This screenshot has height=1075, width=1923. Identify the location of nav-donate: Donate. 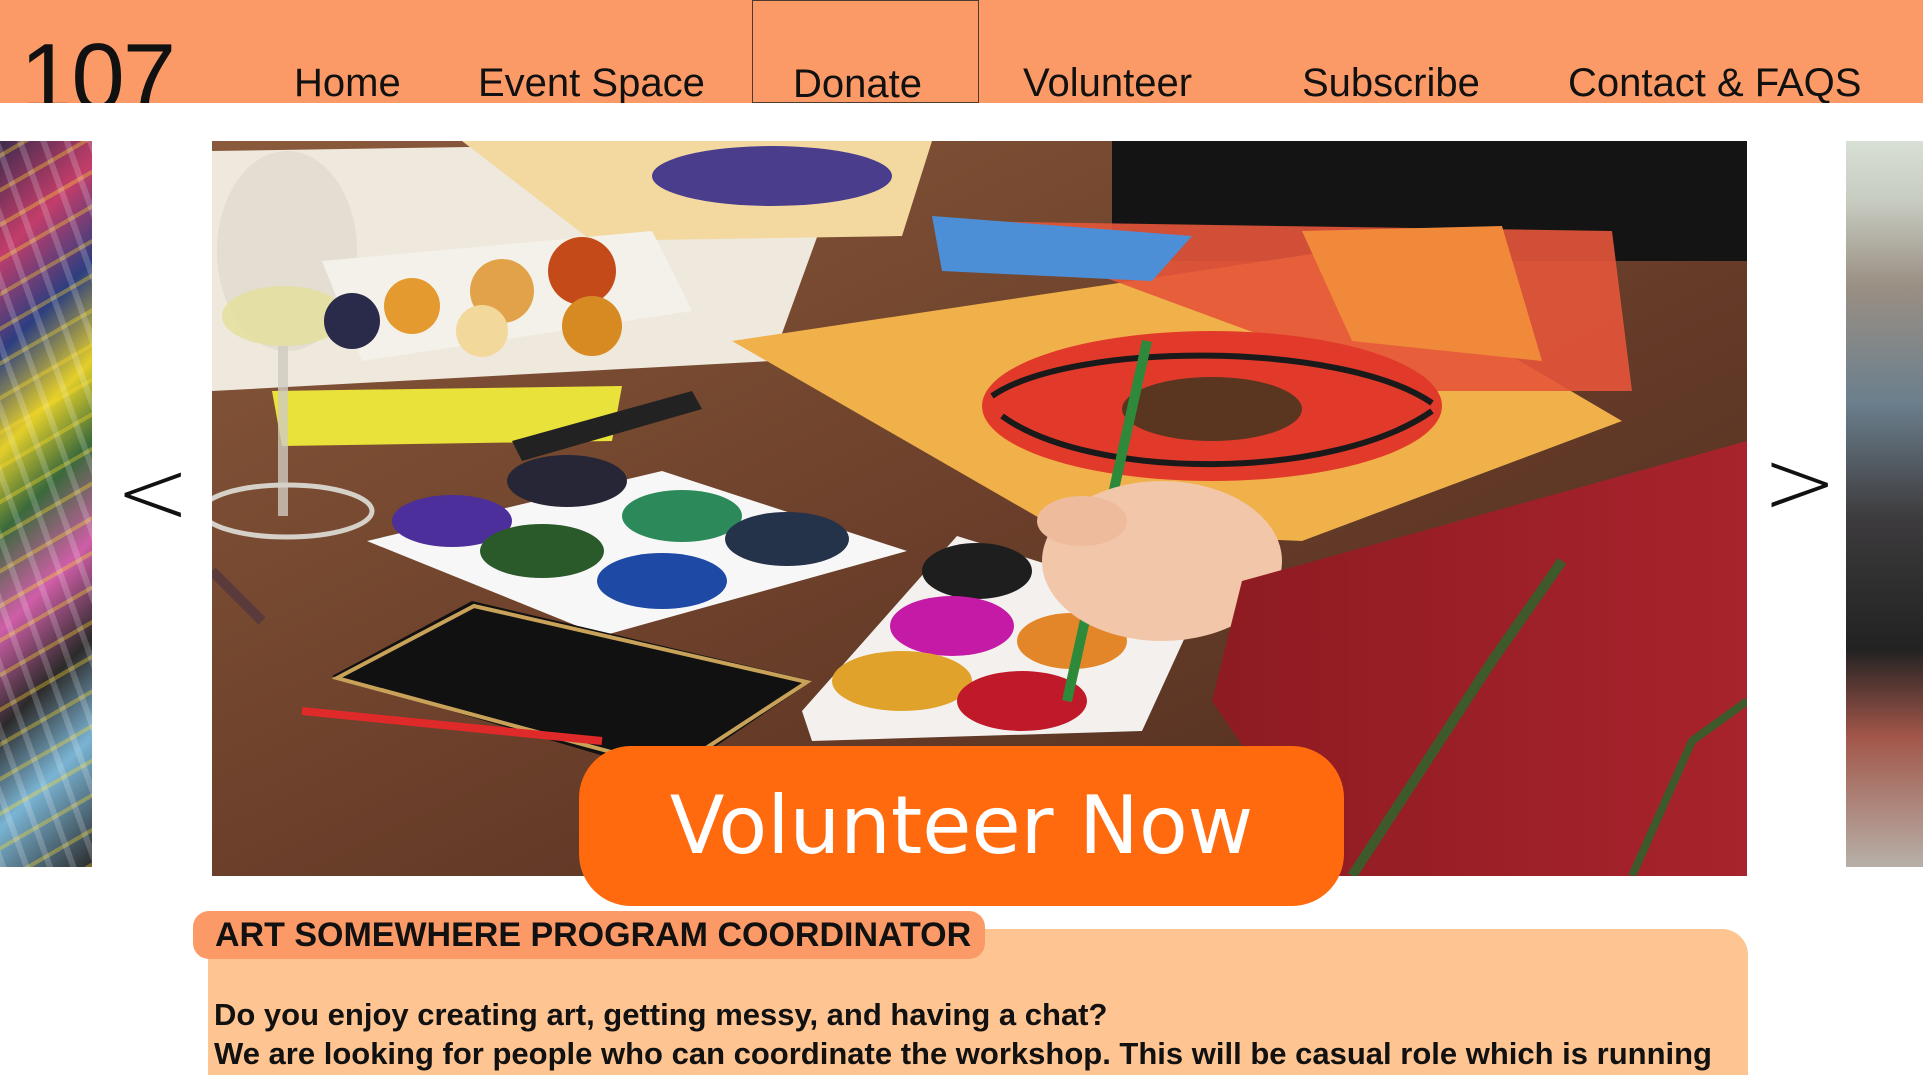
(865, 51).